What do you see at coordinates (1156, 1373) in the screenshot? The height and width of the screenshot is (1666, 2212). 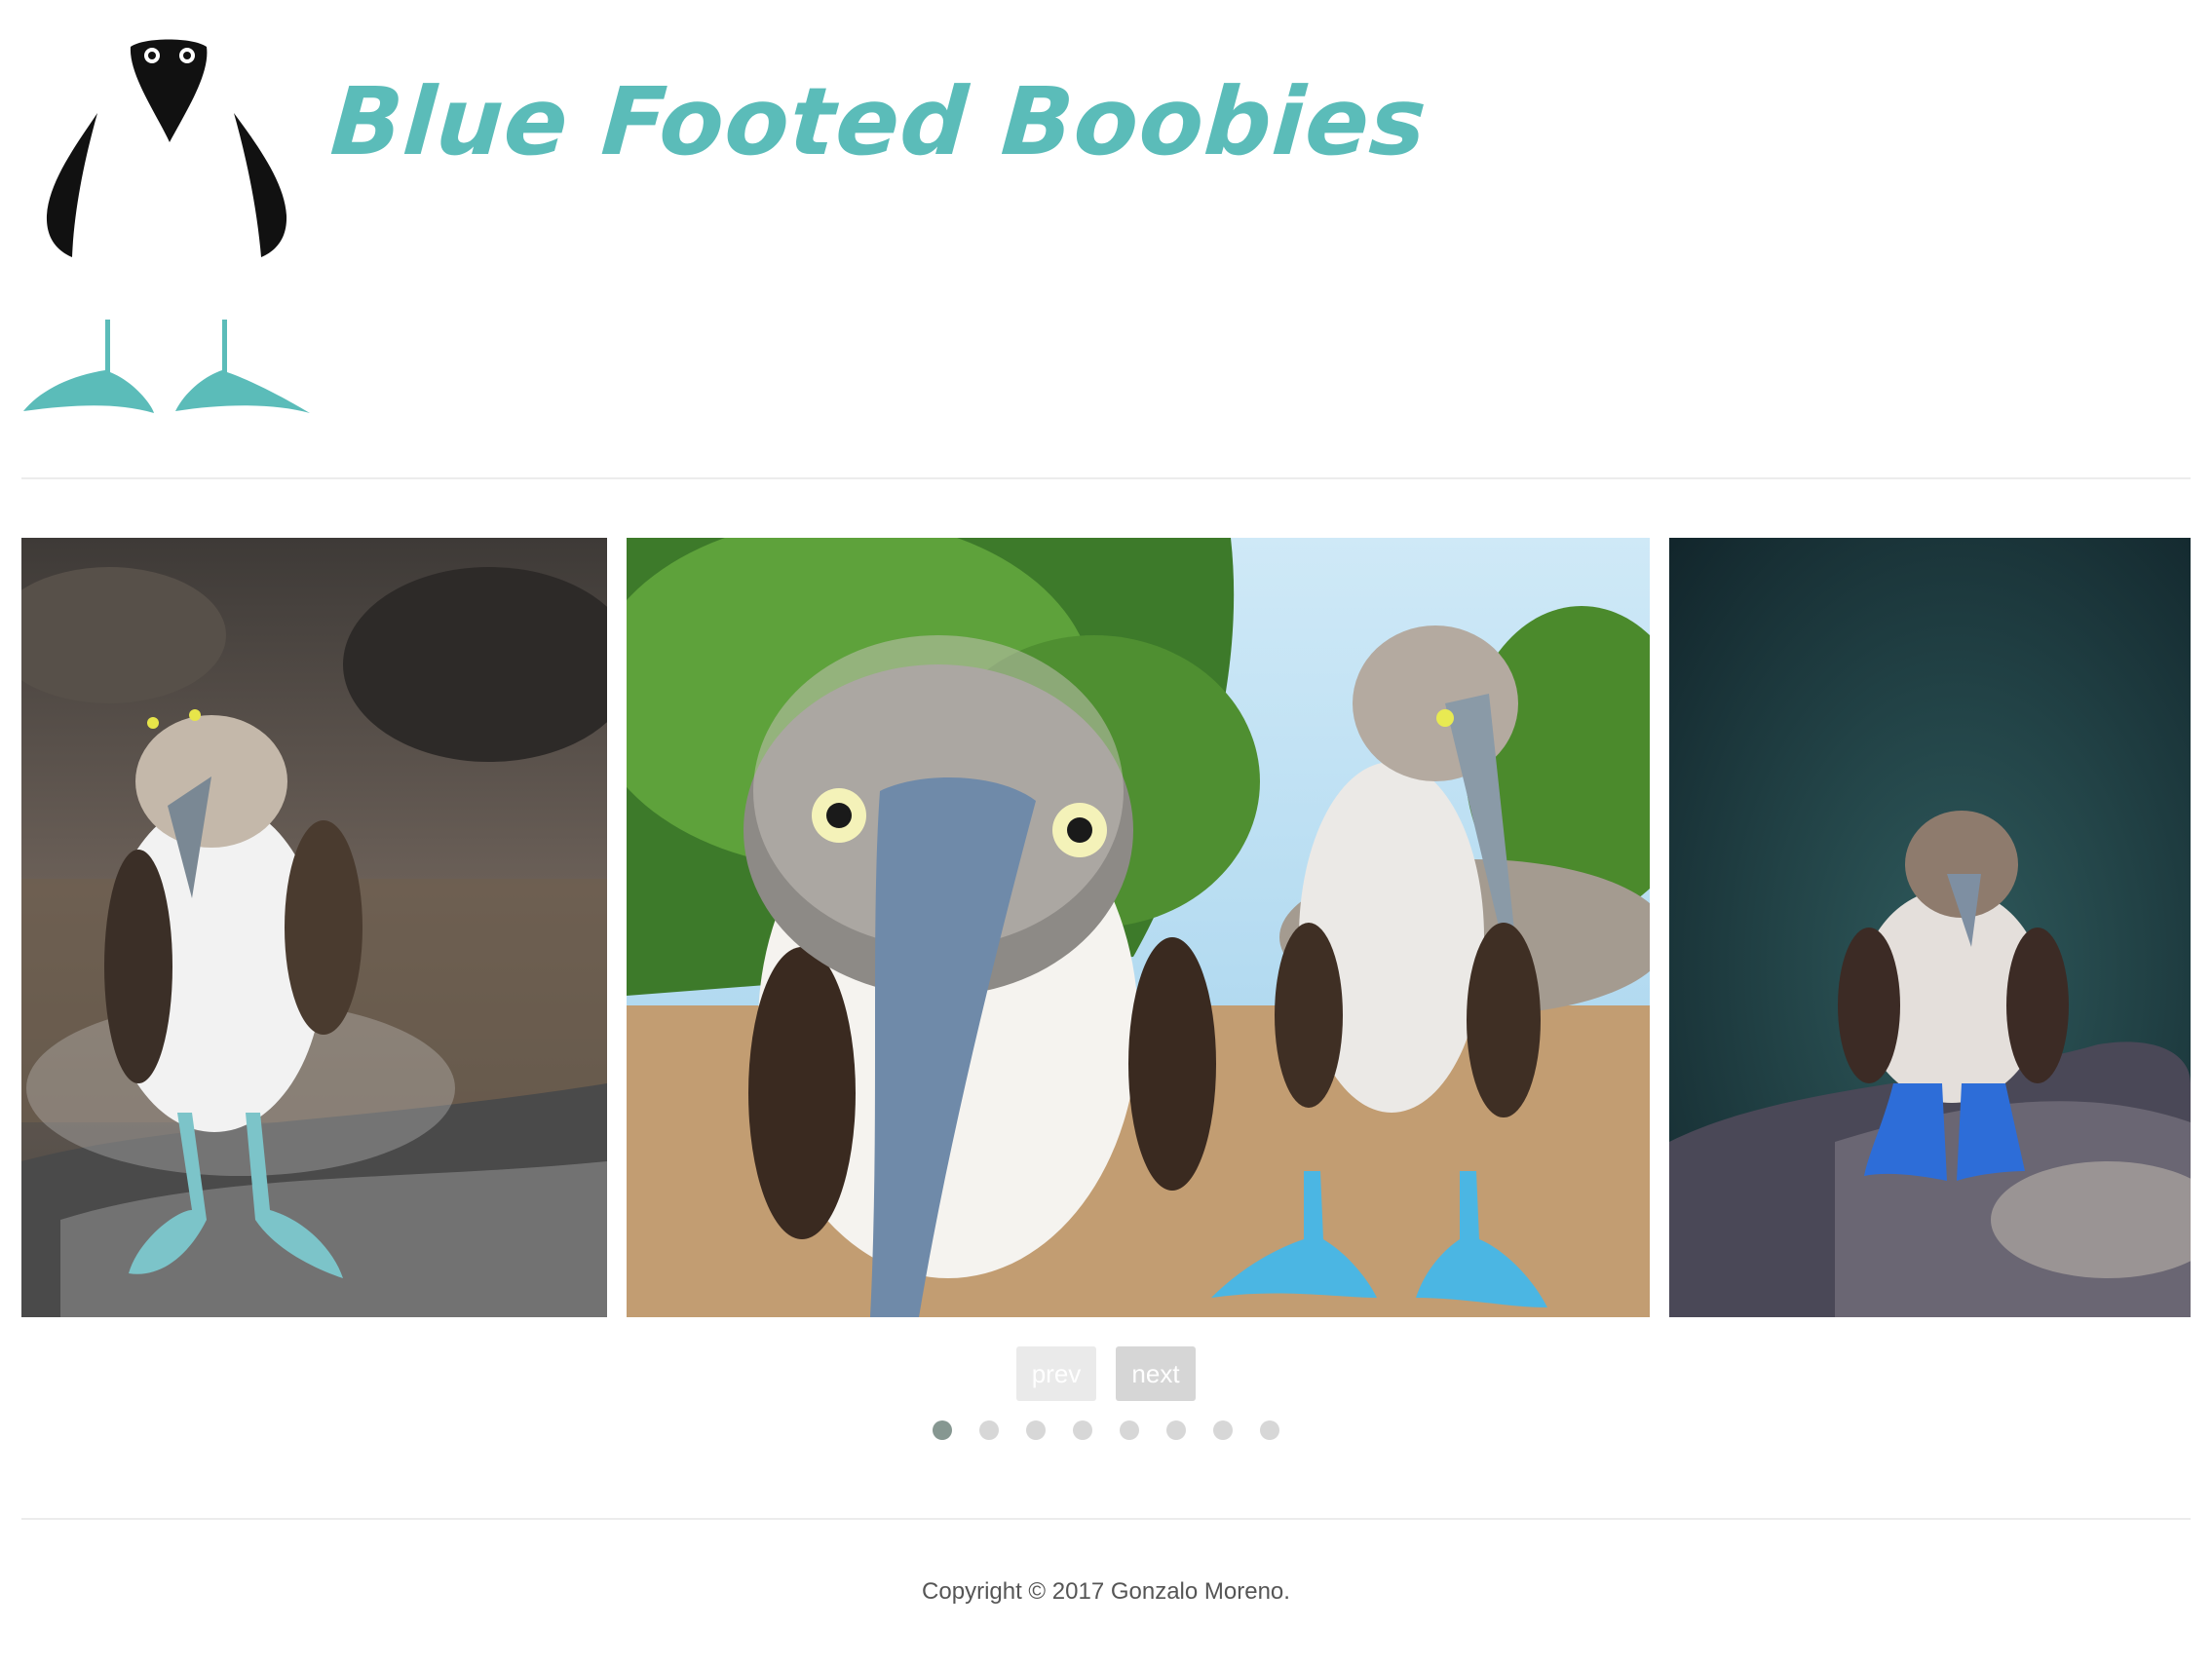 I see `next-button: next` at bounding box center [1156, 1373].